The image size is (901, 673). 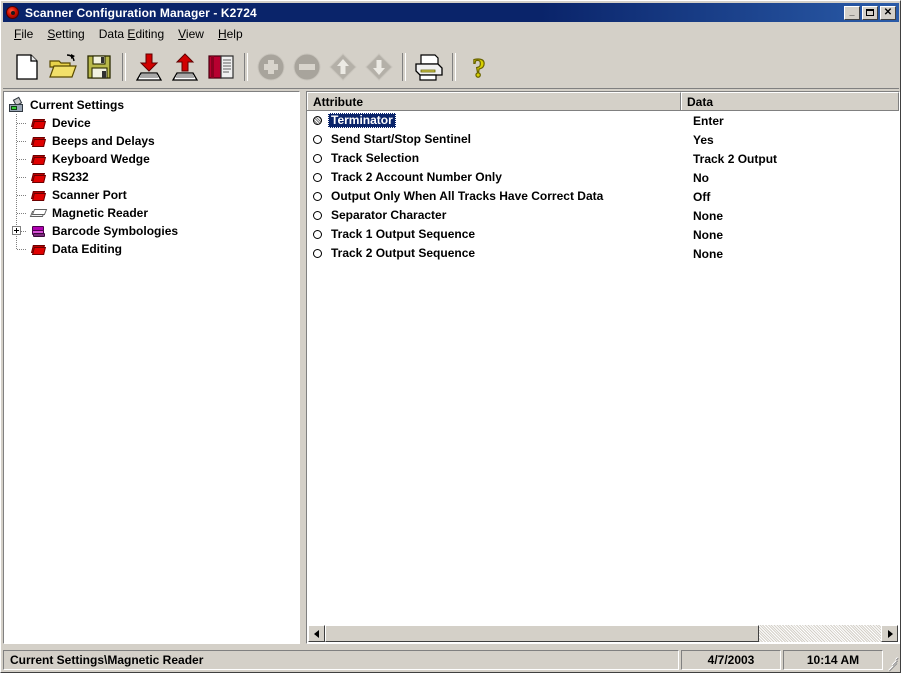 What do you see at coordinates (271, 66) in the screenshot?
I see `add-plus-glyph` at bounding box center [271, 66].